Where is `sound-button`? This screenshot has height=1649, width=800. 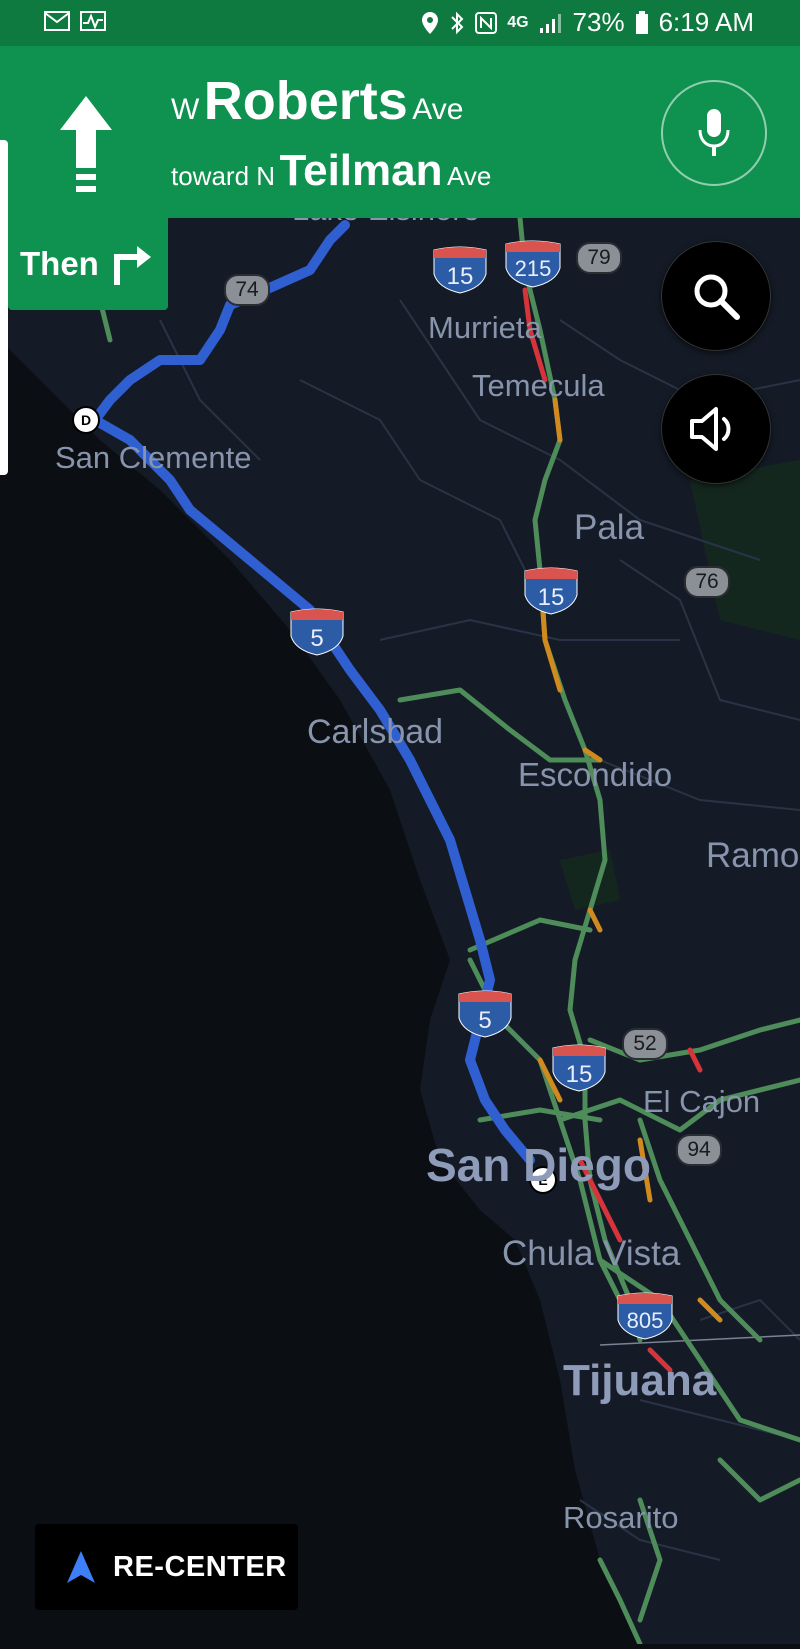 sound-button is located at coordinates (716, 429).